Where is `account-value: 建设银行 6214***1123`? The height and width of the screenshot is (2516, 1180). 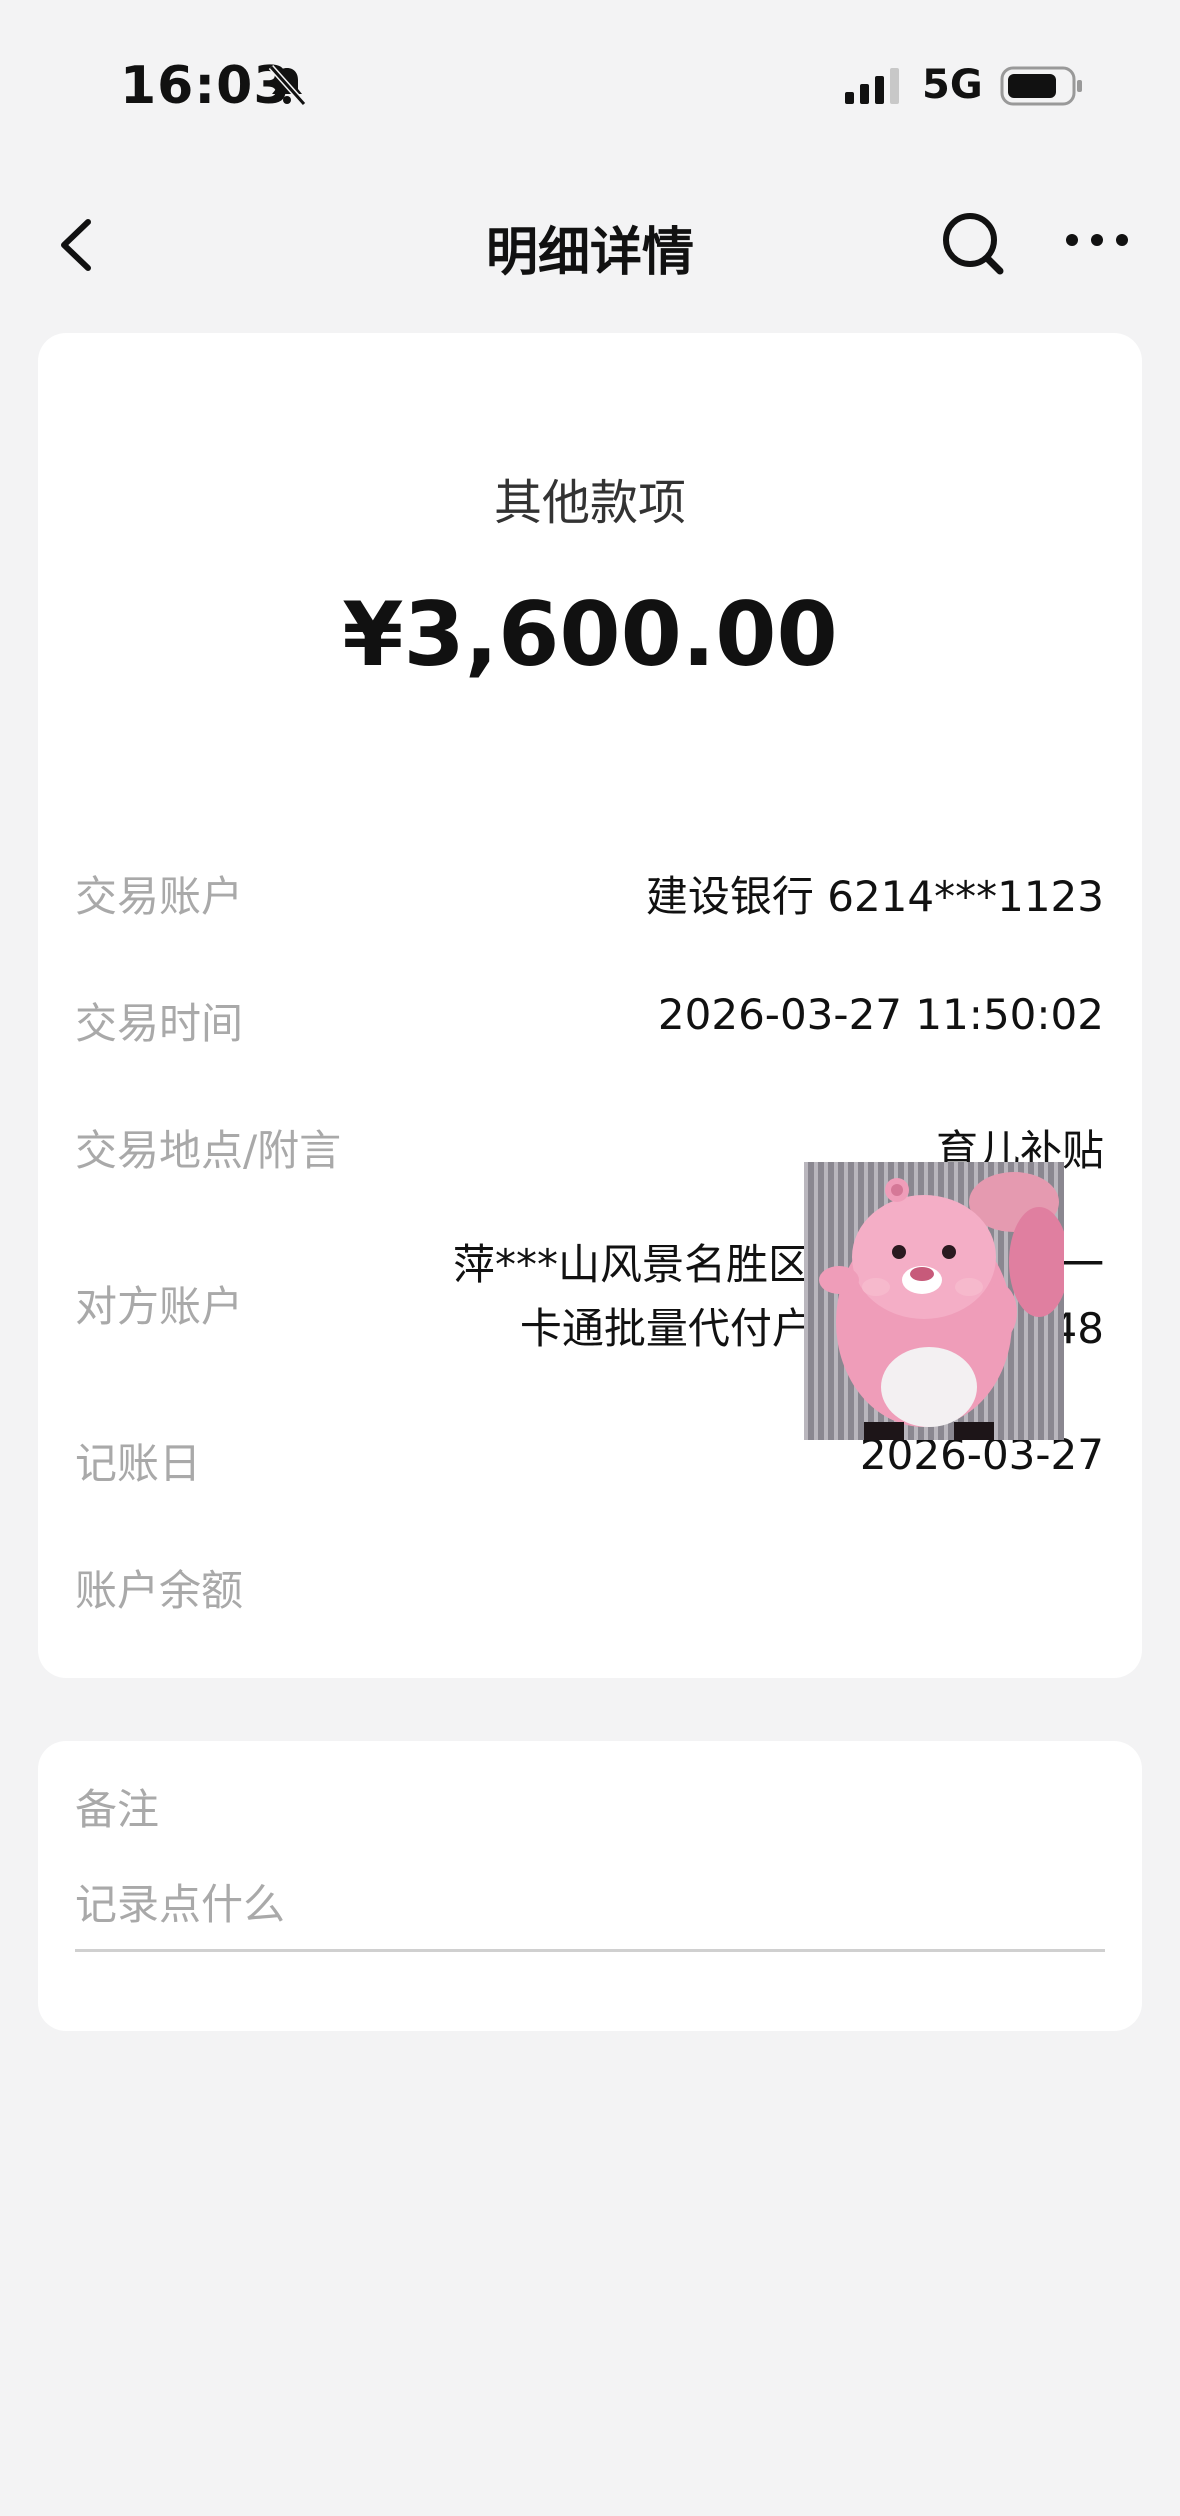 account-value: 建设银行 6214***1123 is located at coordinates (874, 896).